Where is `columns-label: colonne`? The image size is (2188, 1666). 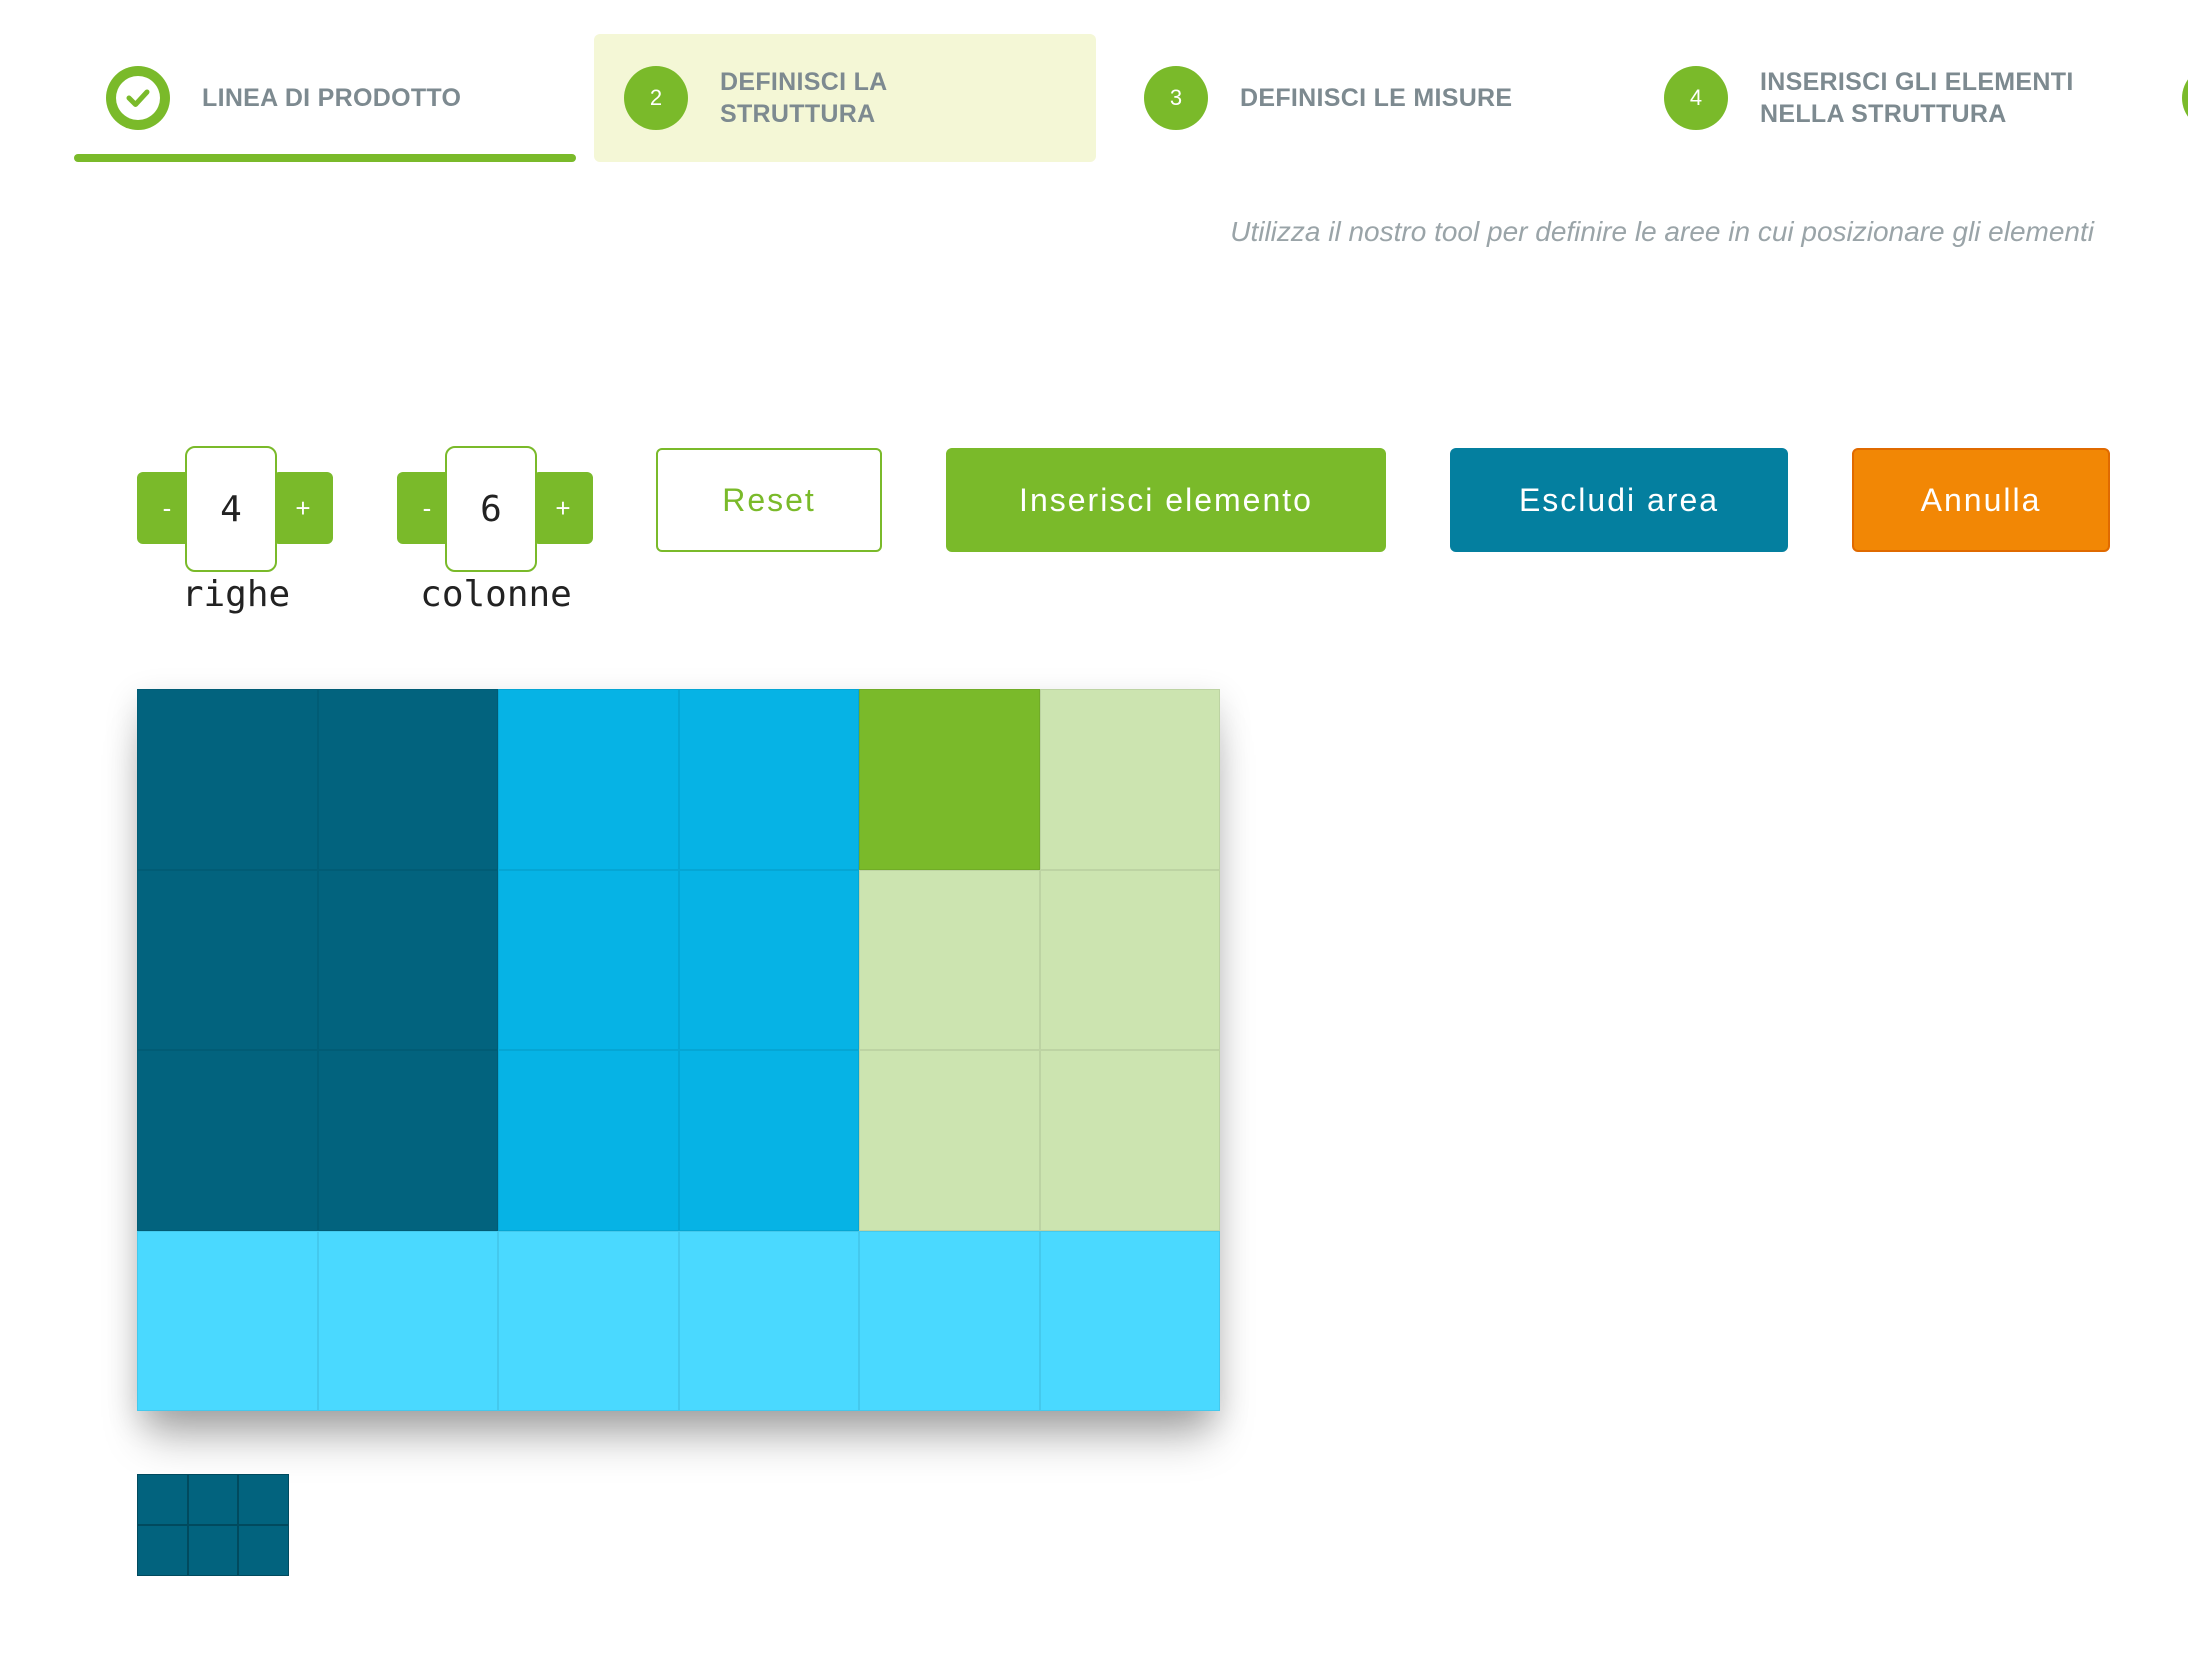 columns-label: colonne is located at coordinates (496, 594).